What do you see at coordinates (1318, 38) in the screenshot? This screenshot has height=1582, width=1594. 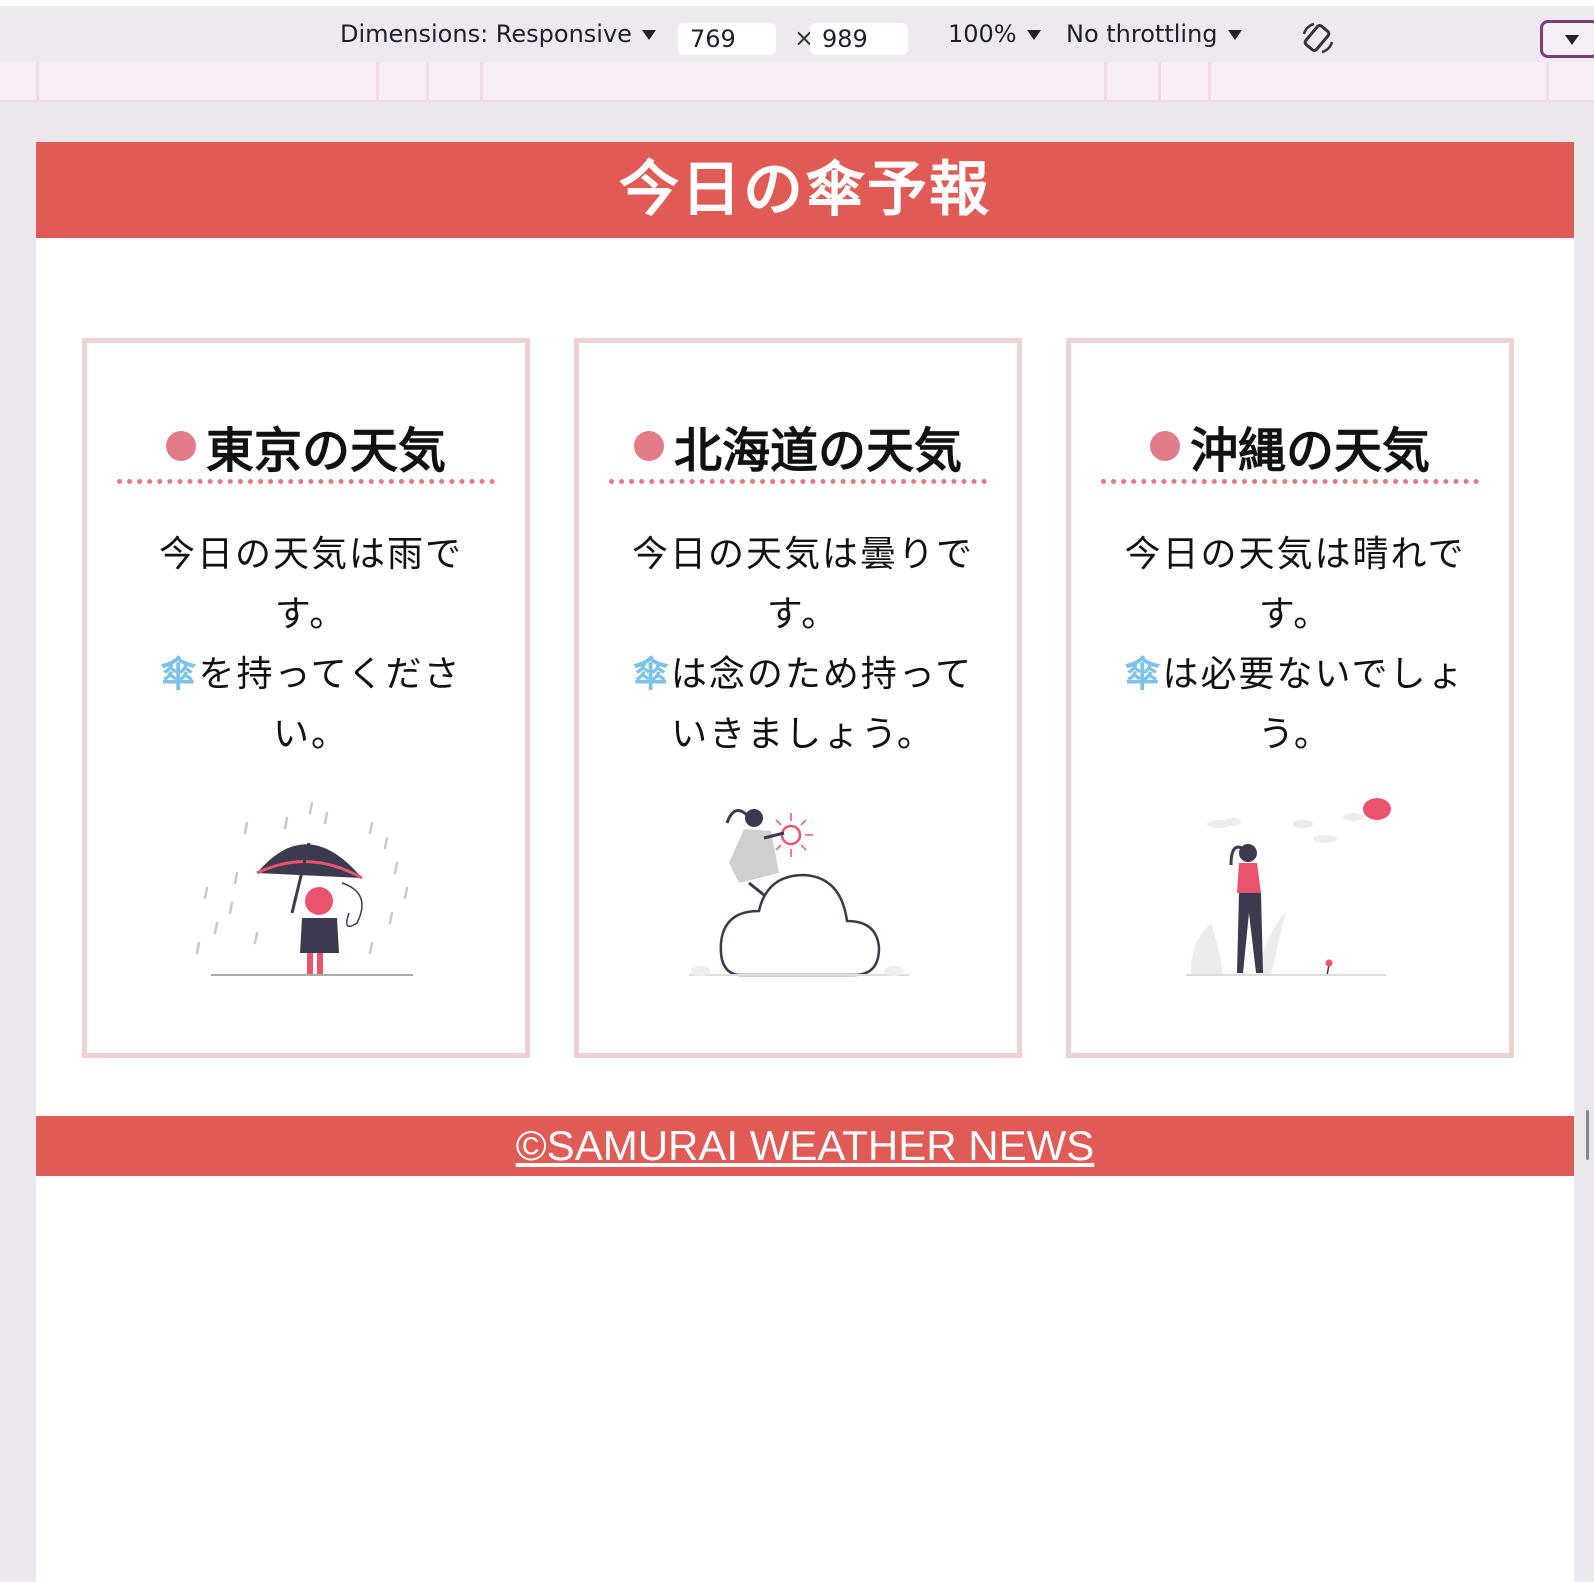 I see `rotate-icon` at bounding box center [1318, 38].